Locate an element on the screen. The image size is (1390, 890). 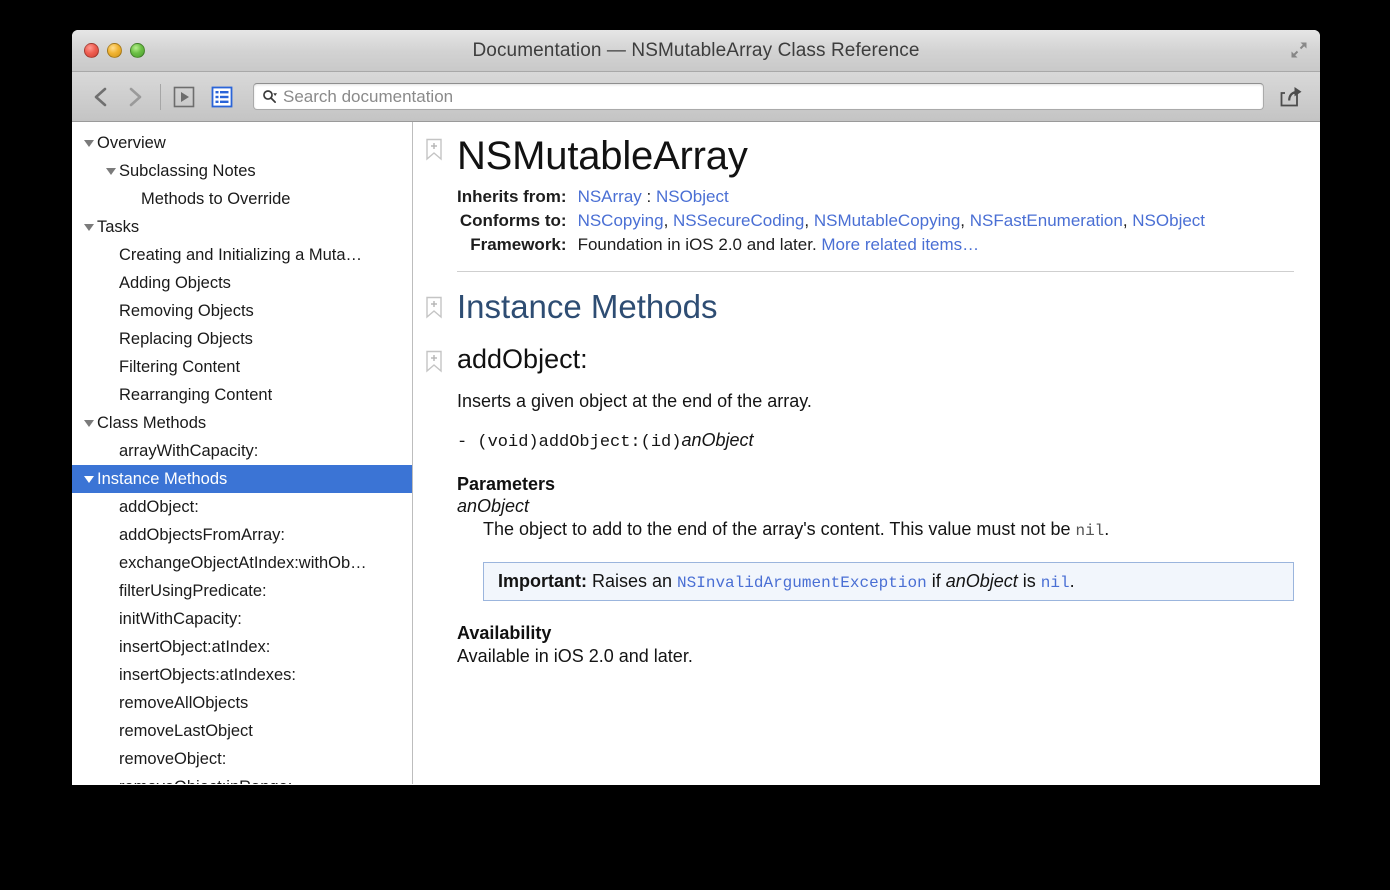
availability-text: Available in iOS 2.0 and later. is located at coordinates (575, 656).